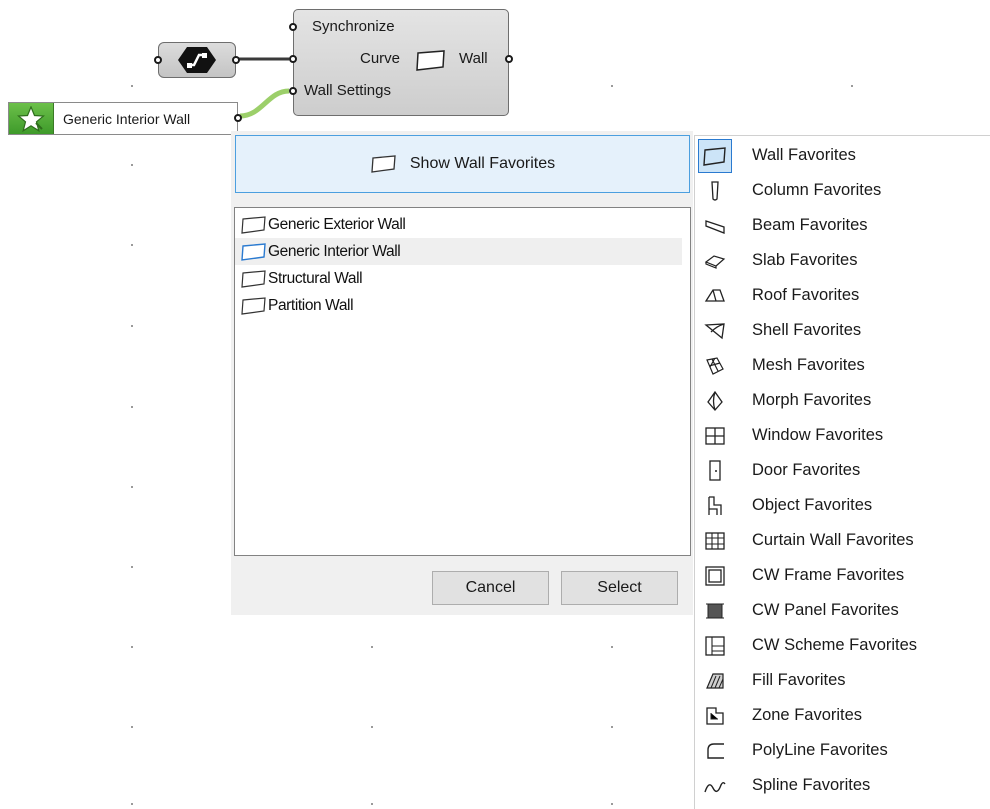 The width and height of the screenshot is (990, 809). Describe the element at coordinates (473, 58) in the screenshot. I see `output-label-wall: Wall` at that location.